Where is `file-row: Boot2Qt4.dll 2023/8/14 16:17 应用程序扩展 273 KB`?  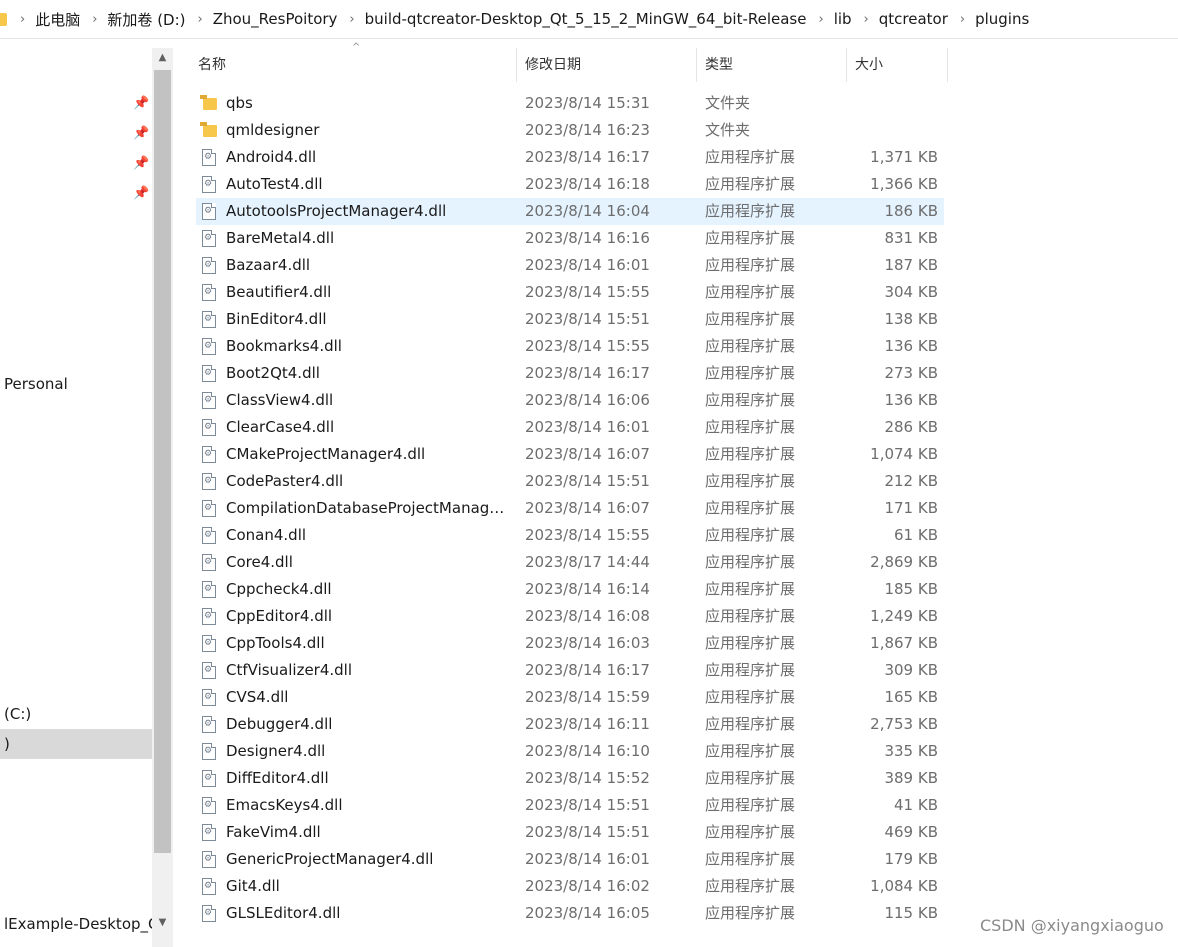
file-row: Boot2Qt4.dll 2023/8/14 16:17 应用程序扩展 273 KB is located at coordinates (570, 373).